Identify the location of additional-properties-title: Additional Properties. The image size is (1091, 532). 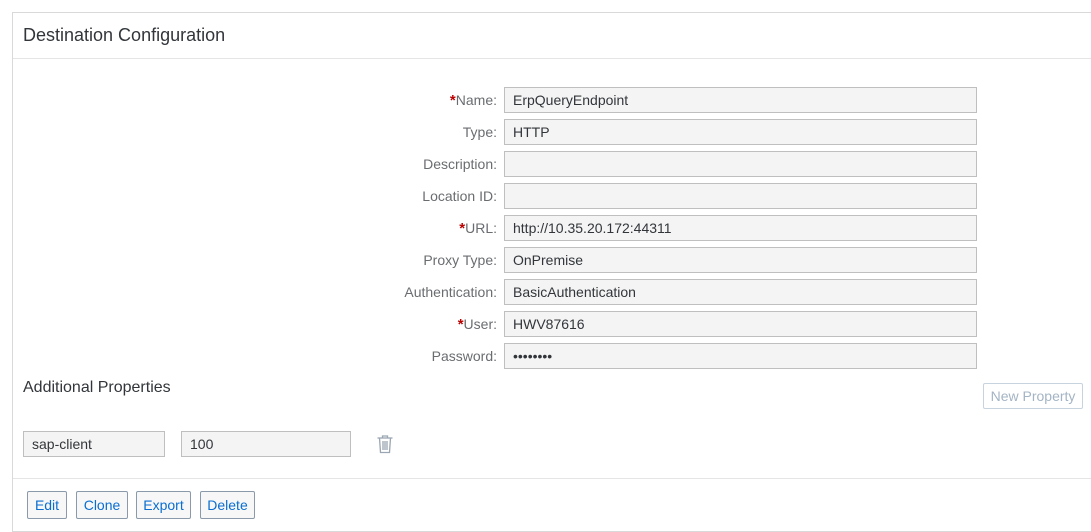
(97, 387).